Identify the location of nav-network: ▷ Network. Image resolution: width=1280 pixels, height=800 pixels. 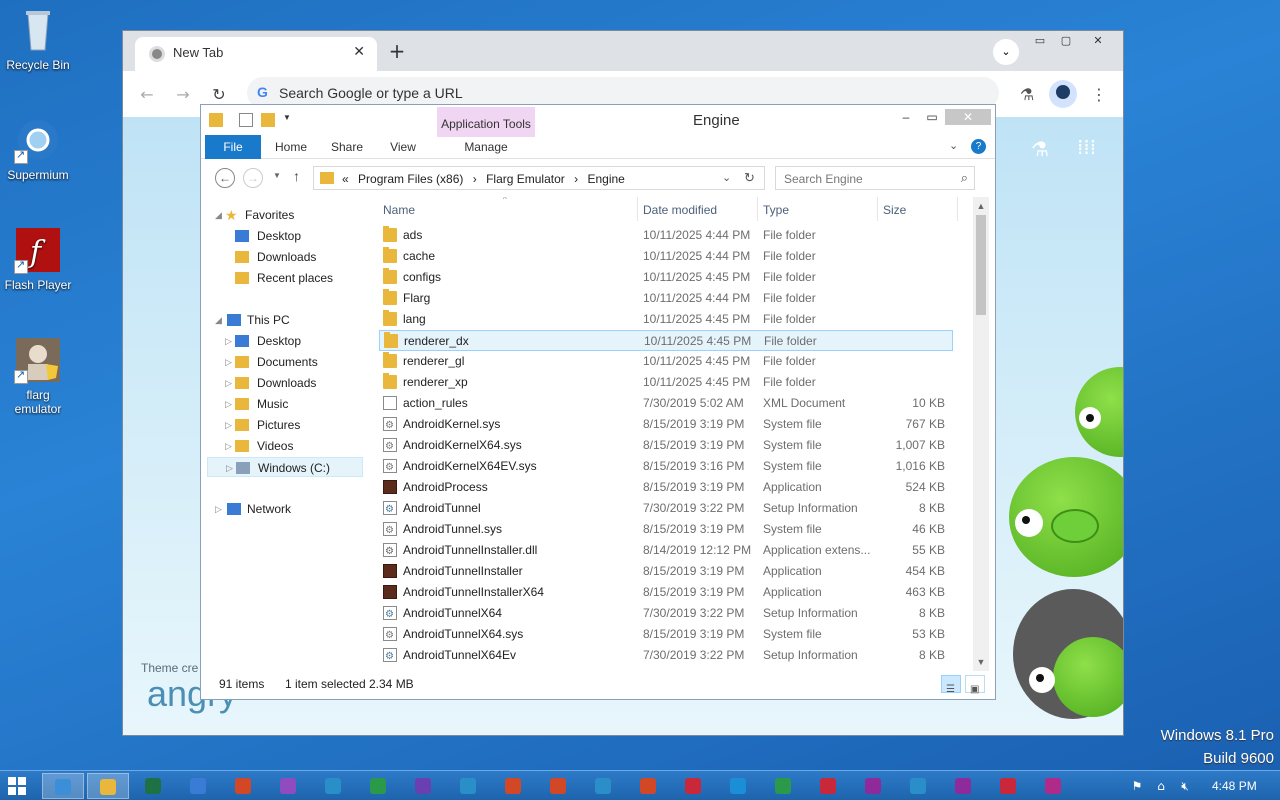
(281, 509).